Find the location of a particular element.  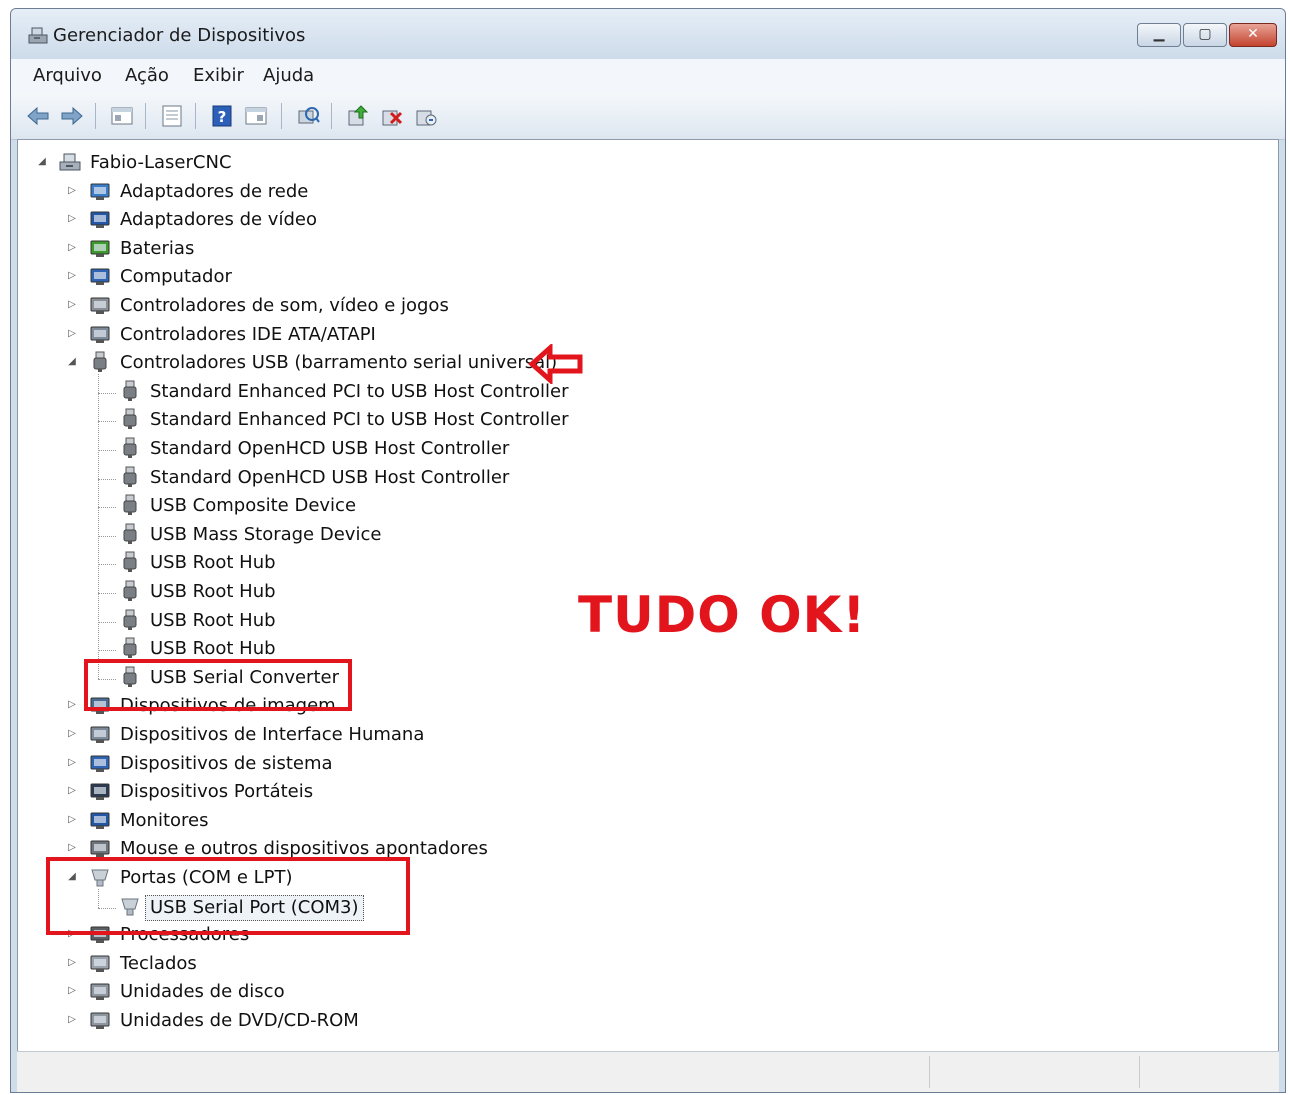

help-icon: ? is located at coordinates (222, 116).